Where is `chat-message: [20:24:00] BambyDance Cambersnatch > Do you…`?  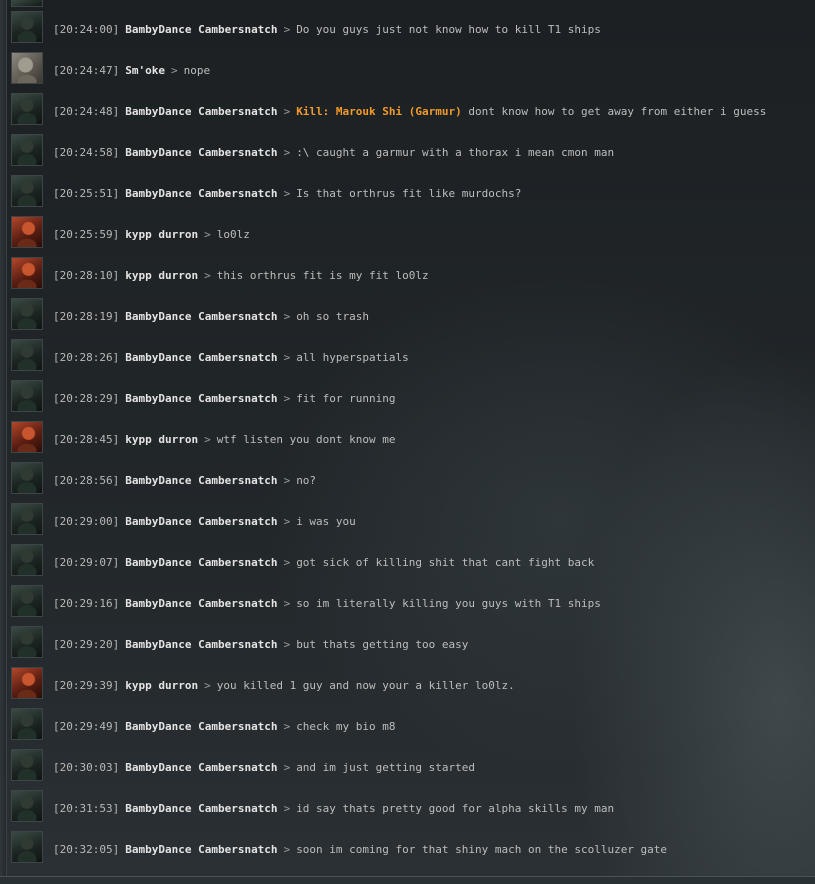
chat-message: [20:24:00] BambyDance Cambersnatch > Do you… is located at coordinates (410, 27).